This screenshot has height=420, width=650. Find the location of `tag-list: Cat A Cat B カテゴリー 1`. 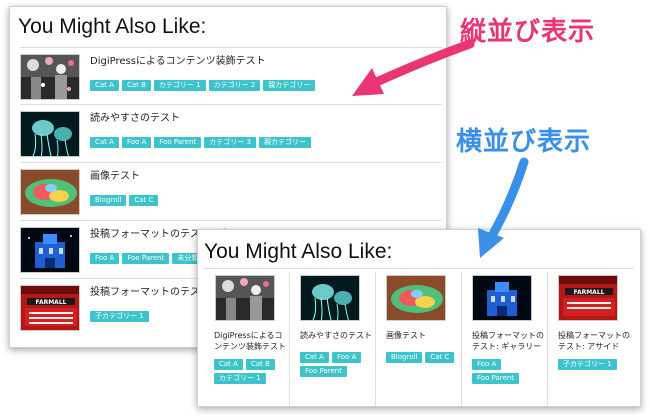

tag-list: Cat A Cat B カテゴリー 1 is located at coordinates (251, 373).